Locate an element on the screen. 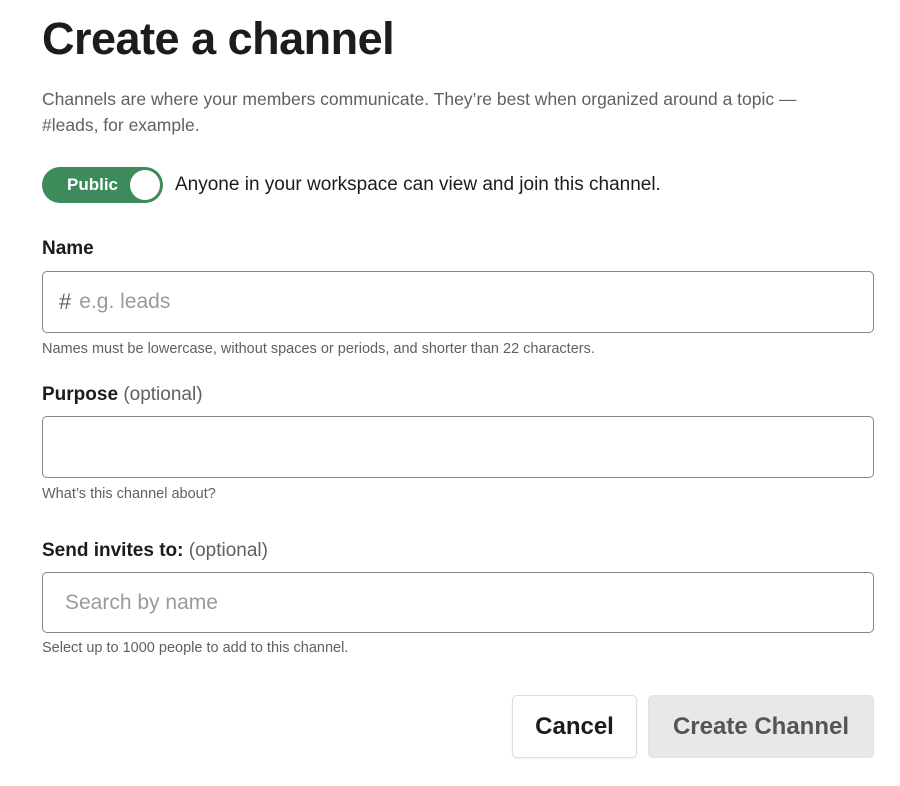 Image resolution: width=900 pixels, height=786 pixels. hash-icon: # is located at coordinates (65, 301).